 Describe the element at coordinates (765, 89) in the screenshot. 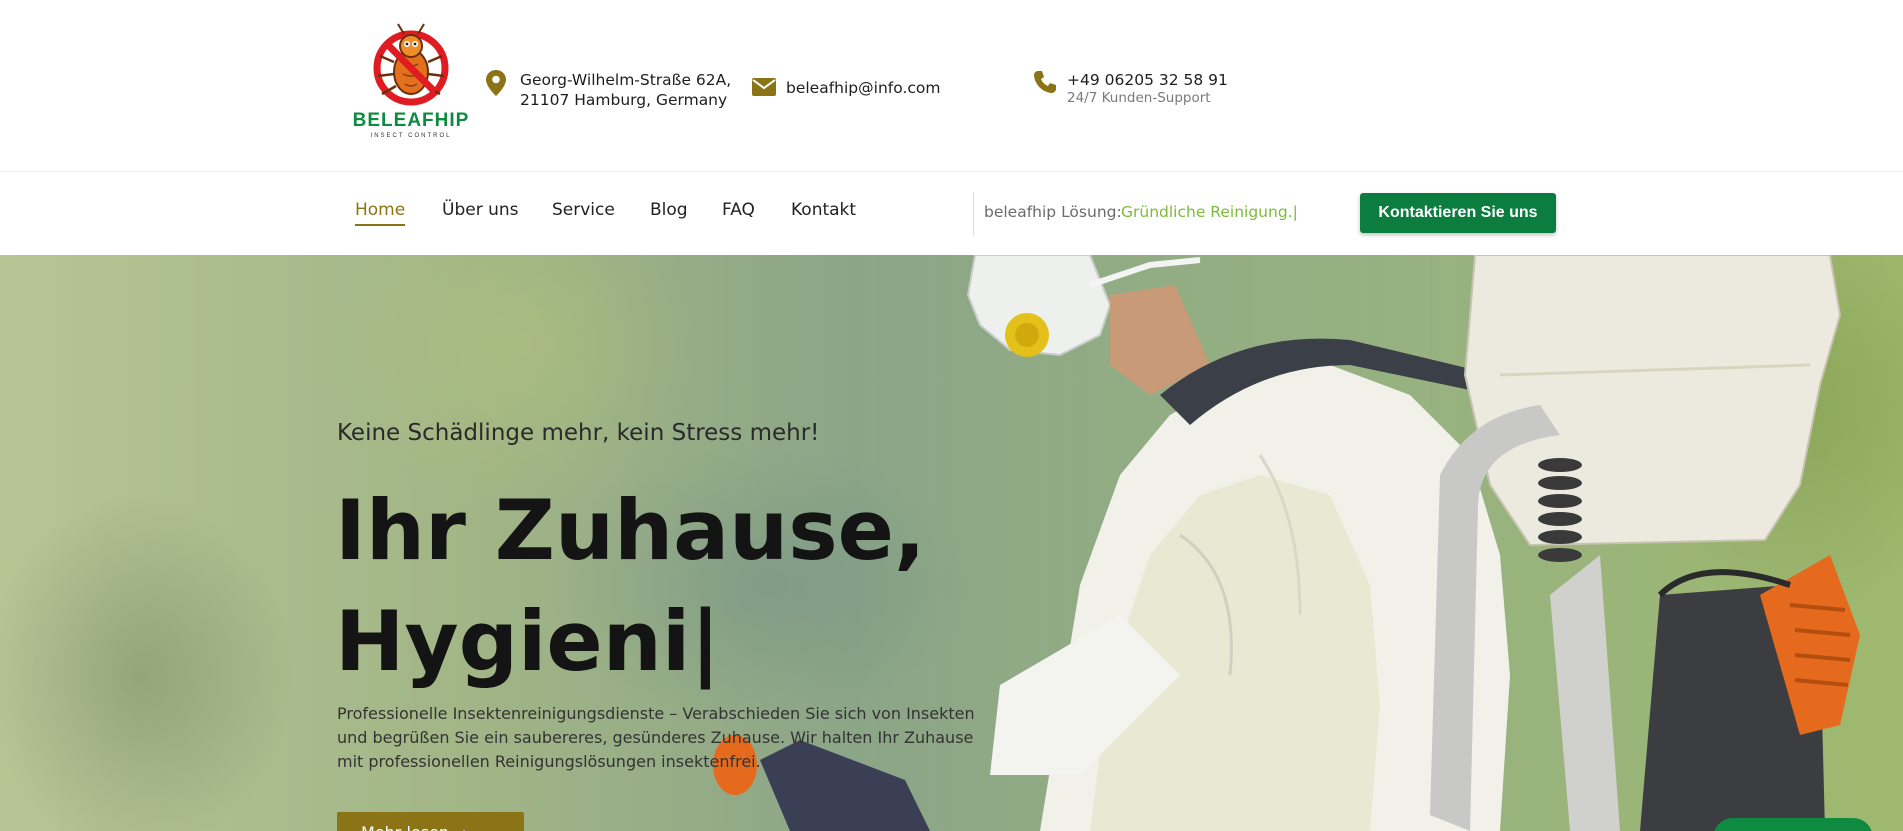

I see `envelope-icon` at that location.